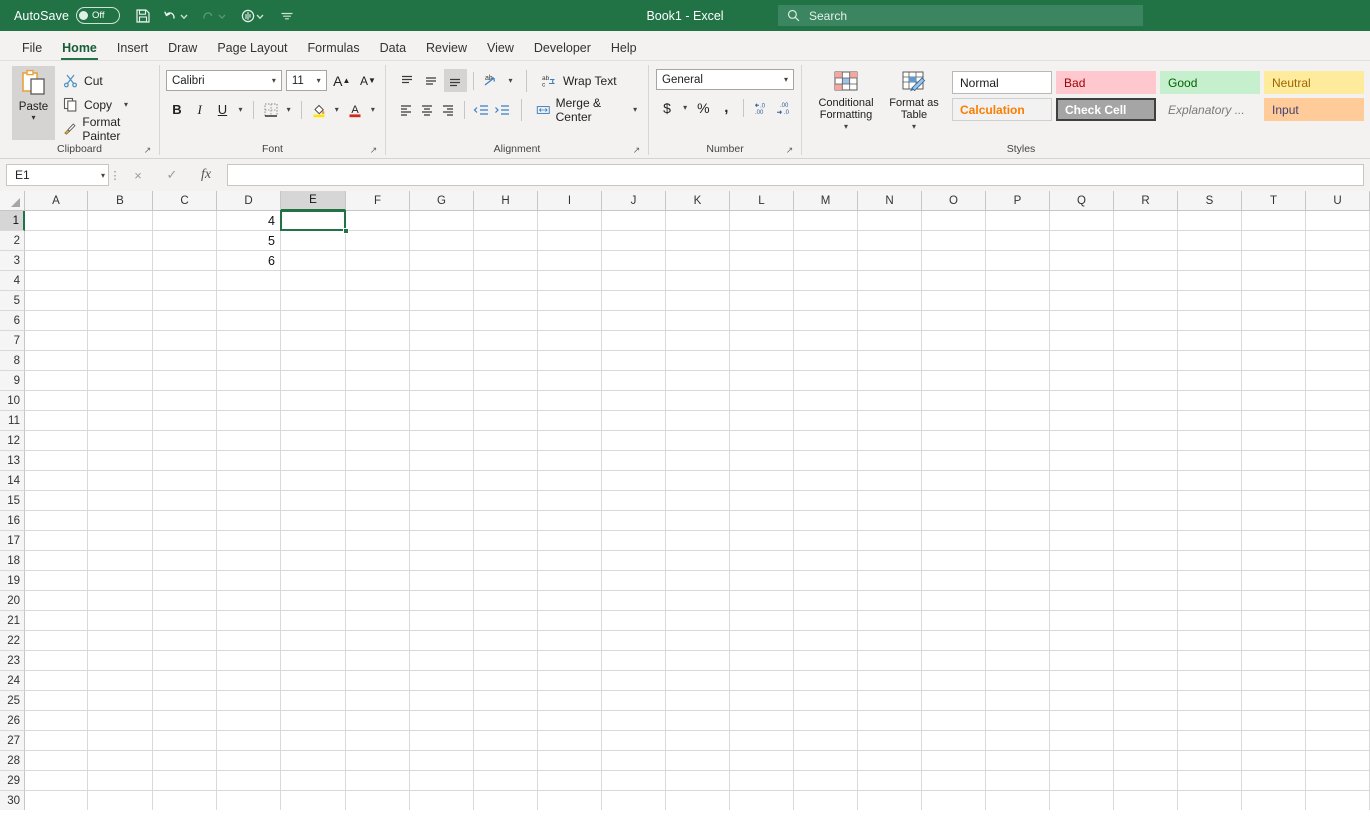 The image size is (1370, 830). I want to click on cell-c30, so click(185, 800).